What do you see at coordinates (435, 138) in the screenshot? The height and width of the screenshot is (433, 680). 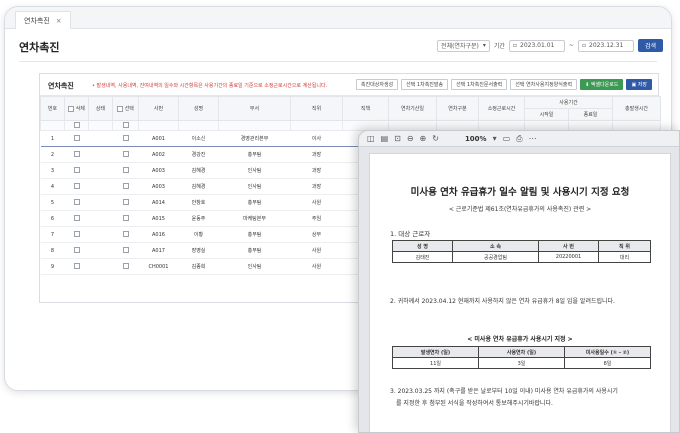 I see `rotate-icon: ↻` at bounding box center [435, 138].